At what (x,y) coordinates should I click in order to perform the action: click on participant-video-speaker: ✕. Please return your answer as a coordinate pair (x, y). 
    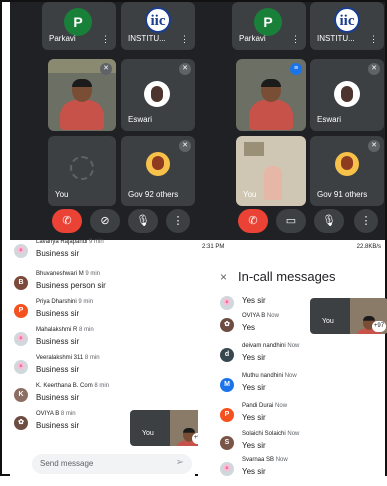
    Looking at the image, I should click on (82, 95).